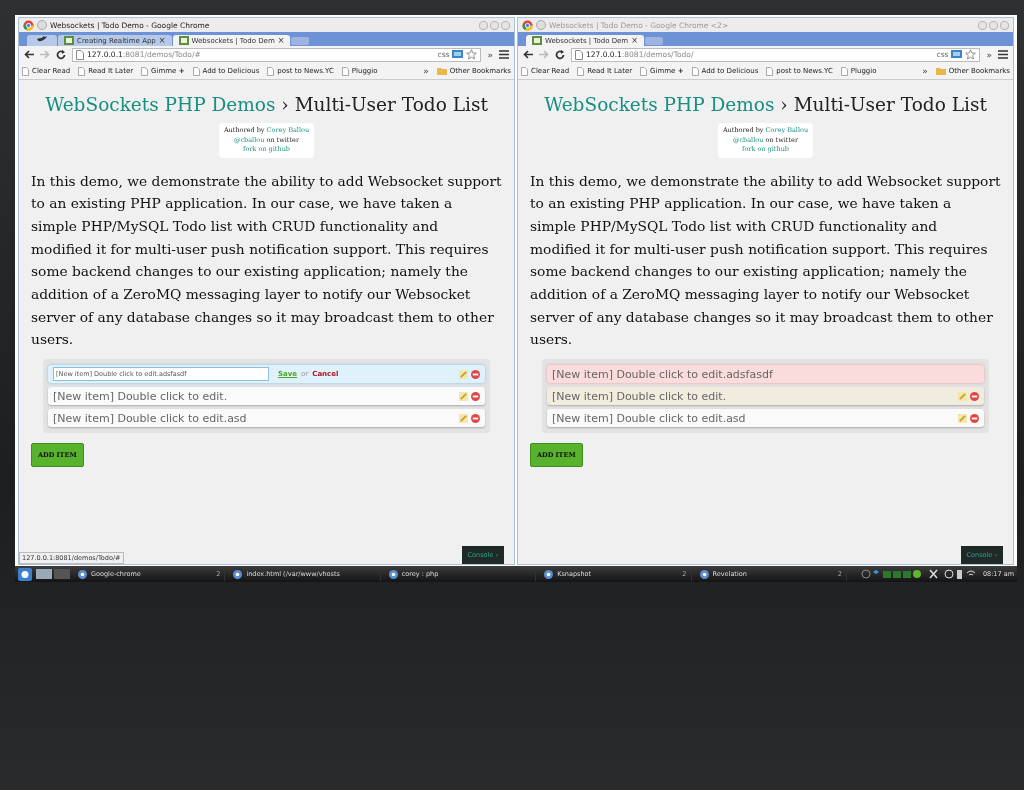 This screenshot has height=790, width=1024. I want to click on todo-item: [New item] Double click to edit.adsfasdf, so click(765, 374).